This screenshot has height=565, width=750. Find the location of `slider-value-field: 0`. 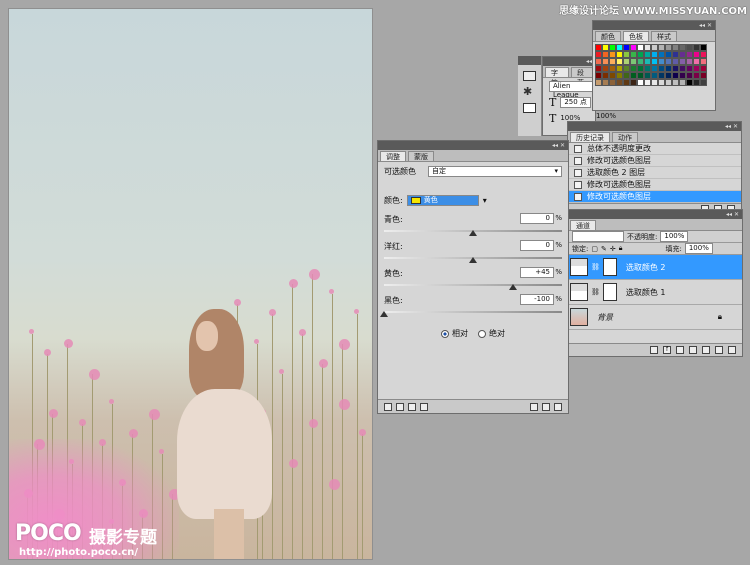

slider-value-field: 0 is located at coordinates (537, 245).